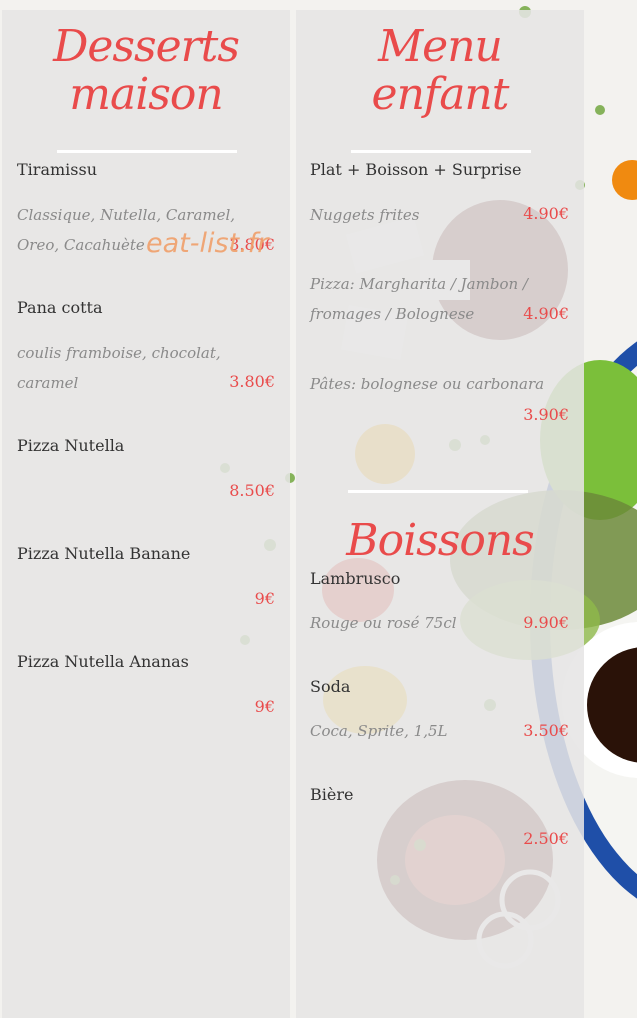 The width and height of the screenshot is (637, 1018). I want to click on dessert-item-desc: coulis framboise, chocolat, caramel, so click(119, 368).